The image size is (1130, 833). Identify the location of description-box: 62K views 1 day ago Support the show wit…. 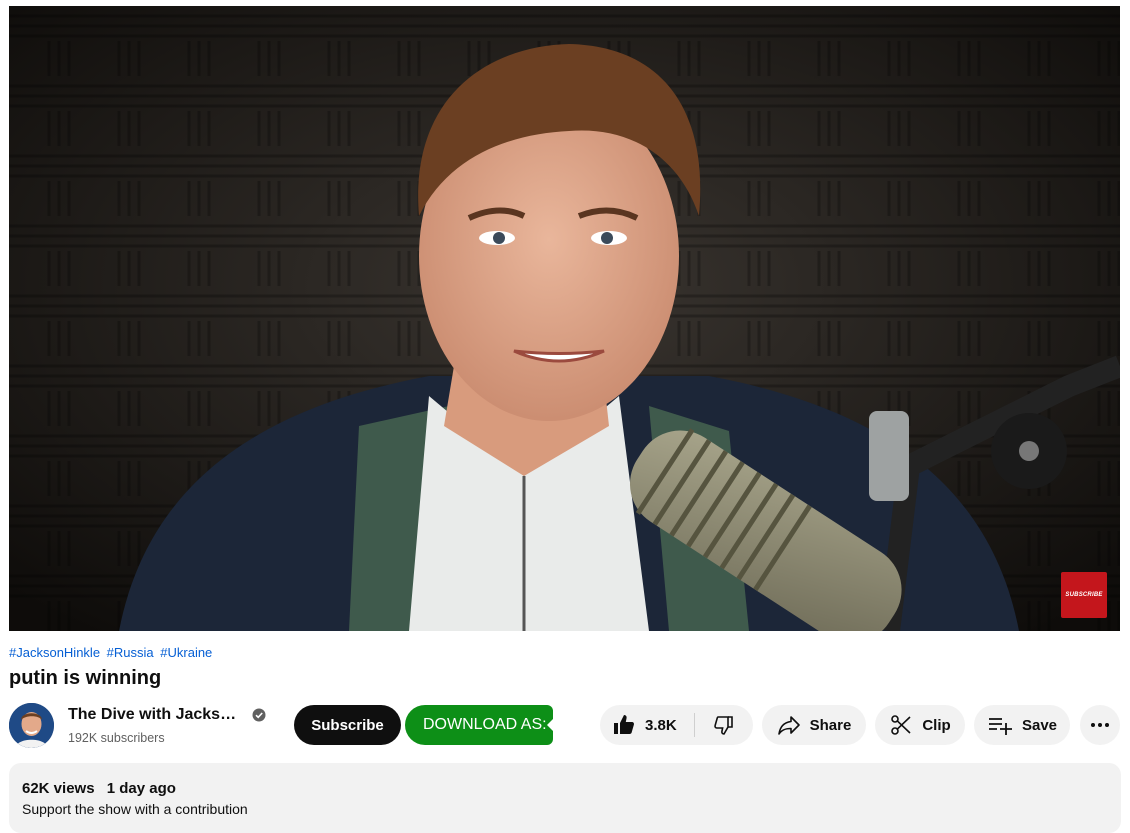
(565, 798).